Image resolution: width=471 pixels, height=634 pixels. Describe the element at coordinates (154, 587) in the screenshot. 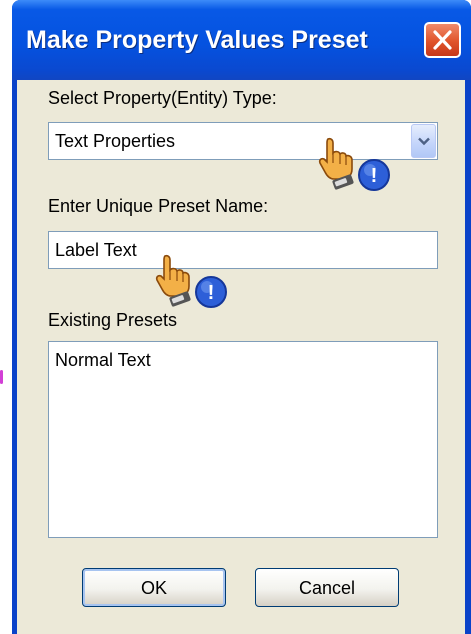

I see `ok-button: OK` at that location.